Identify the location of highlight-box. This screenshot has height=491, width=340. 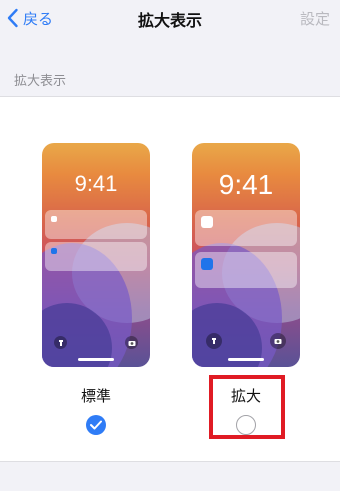
(247, 407).